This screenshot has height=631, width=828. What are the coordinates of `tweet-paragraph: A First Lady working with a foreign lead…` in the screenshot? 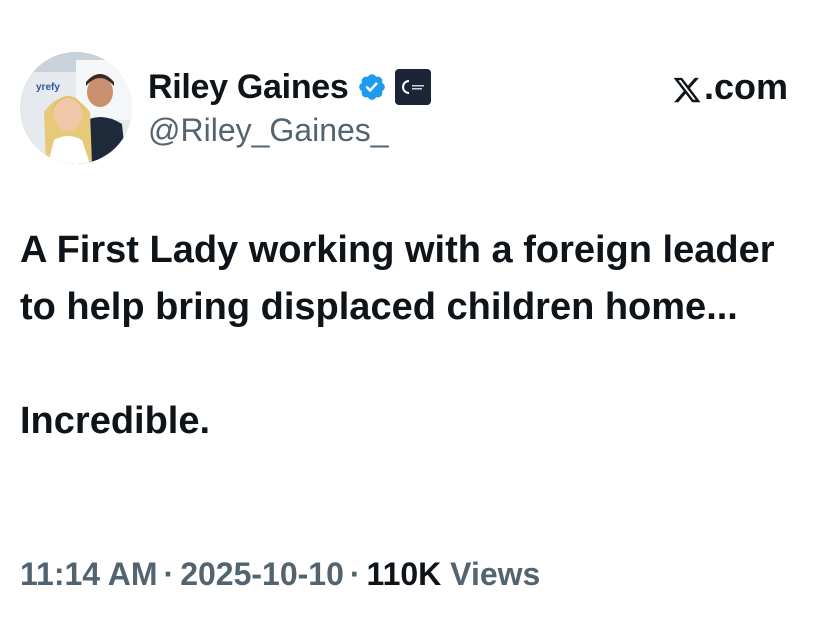 It's located at (397, 278).